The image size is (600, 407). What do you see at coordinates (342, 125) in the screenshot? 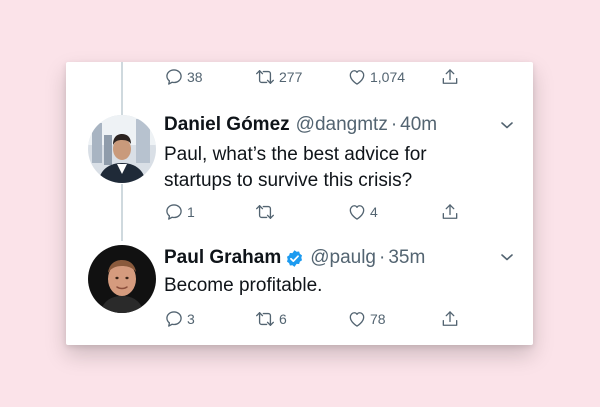
I see `user-handle: @dangmtz` at bounding box center [342, 125].